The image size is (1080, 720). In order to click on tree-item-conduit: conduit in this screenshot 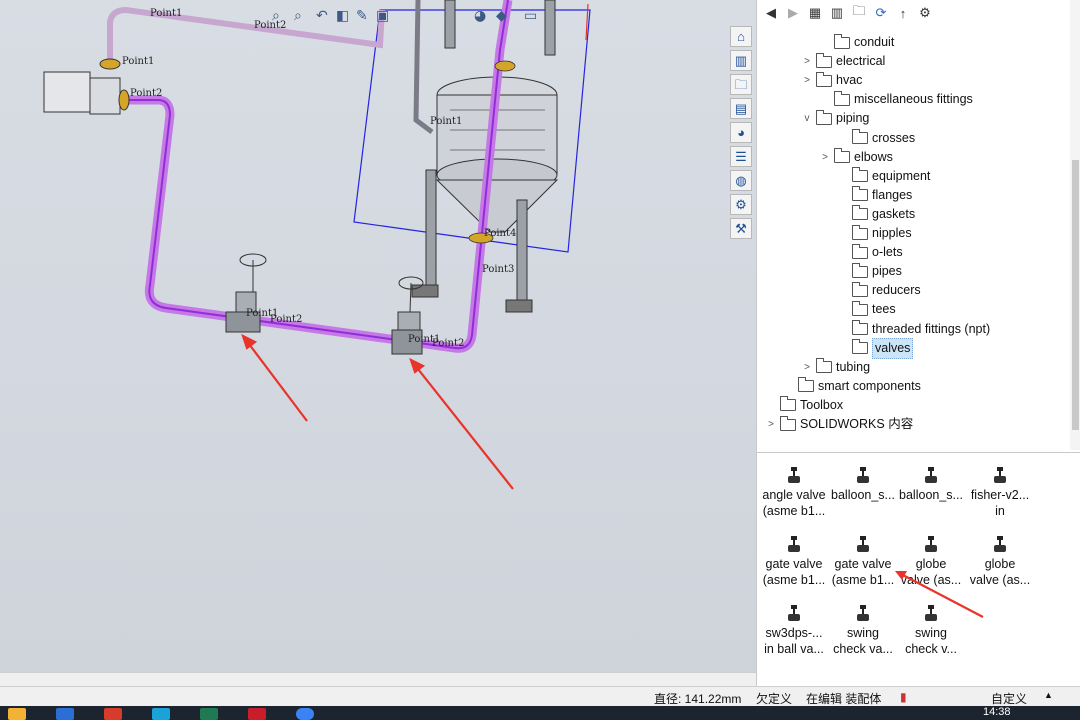, I will do `click(856, 42)`.